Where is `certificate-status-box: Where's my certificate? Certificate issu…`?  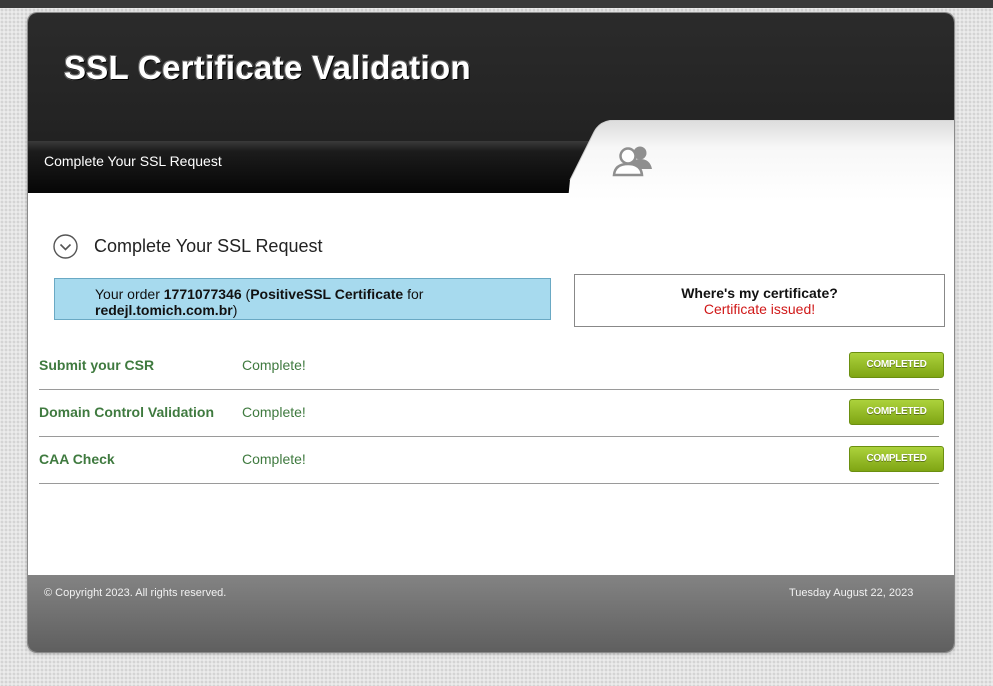
certificate-status-box: Where's my certificate? Certificate issu… is located at coordinates (759, 300).